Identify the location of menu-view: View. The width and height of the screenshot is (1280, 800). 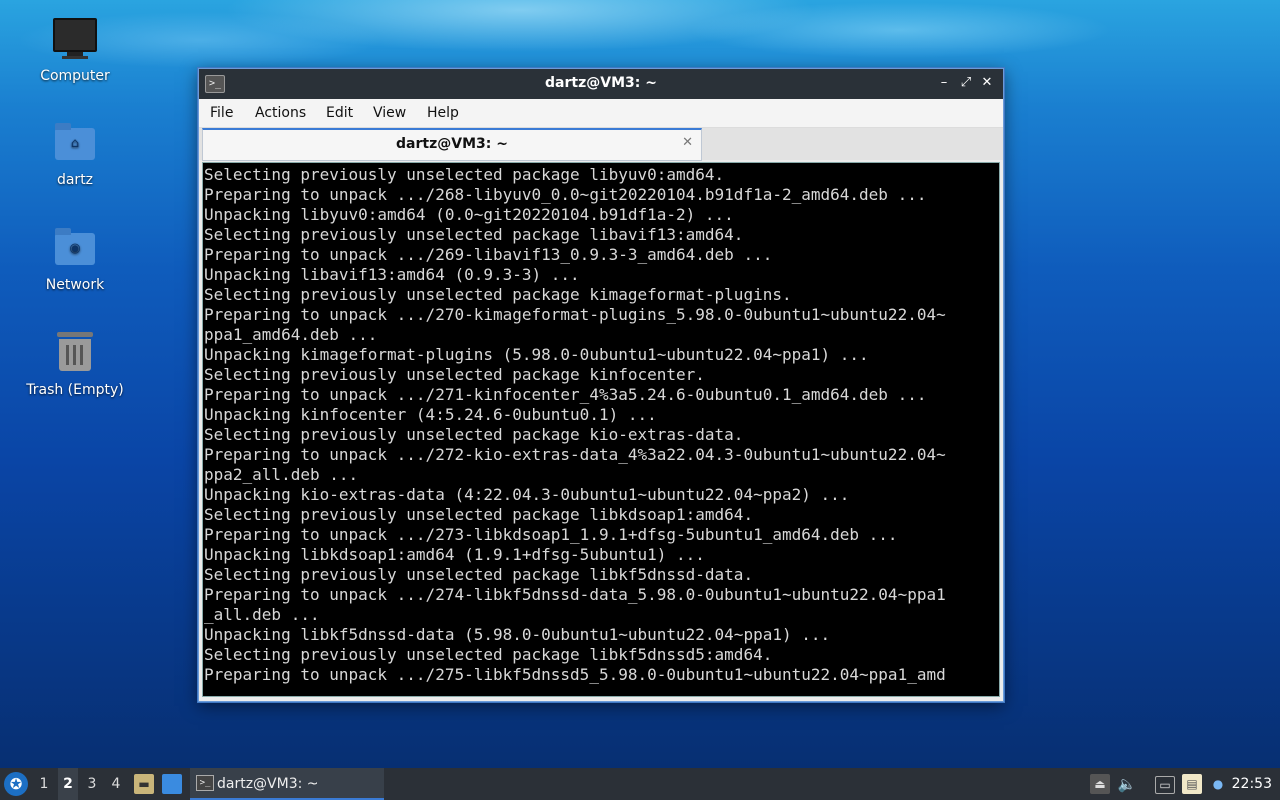
(389, 113).